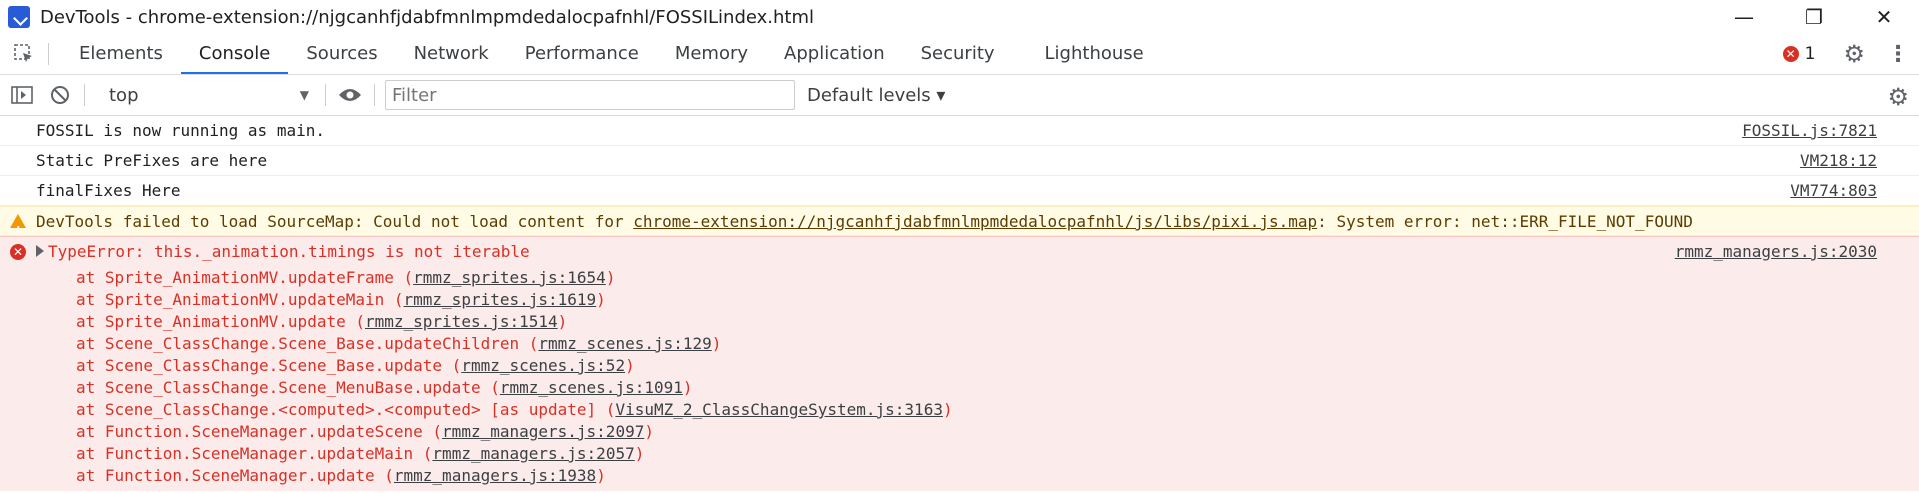  Describe the element at coordinates (121, 54) in the screenshot. I see `tab-elements: Elements` at that location.